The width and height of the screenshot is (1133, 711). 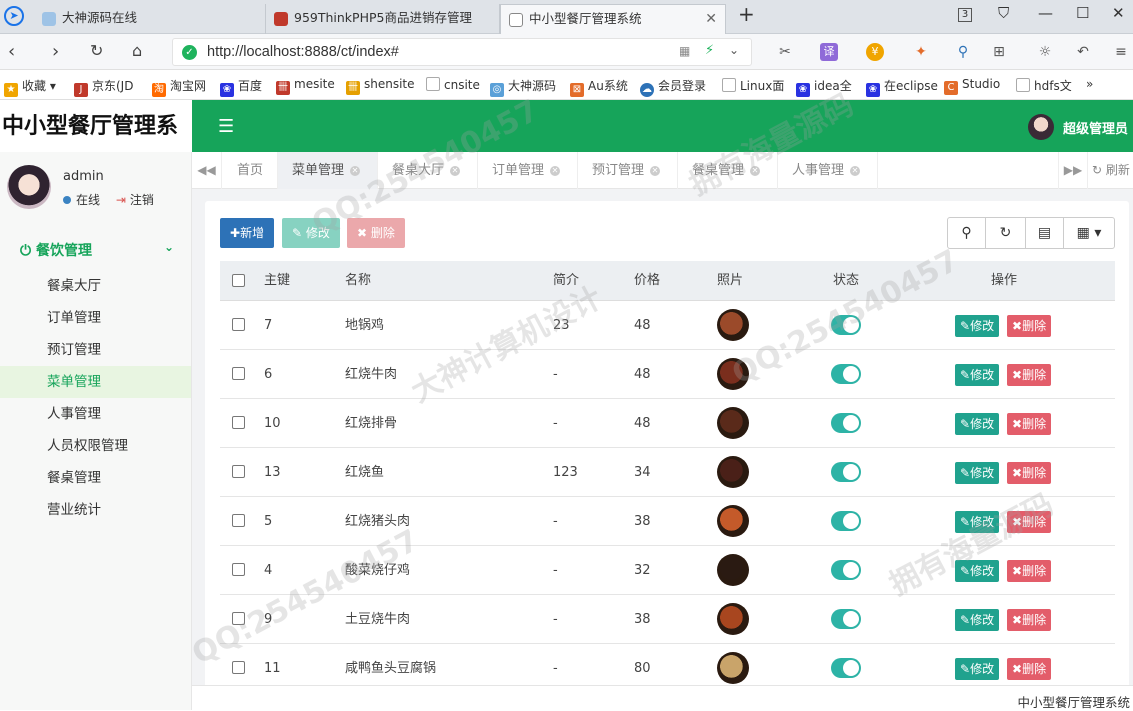 I want to click on bookmark-item: cnsite, so click(x=453, y=84).